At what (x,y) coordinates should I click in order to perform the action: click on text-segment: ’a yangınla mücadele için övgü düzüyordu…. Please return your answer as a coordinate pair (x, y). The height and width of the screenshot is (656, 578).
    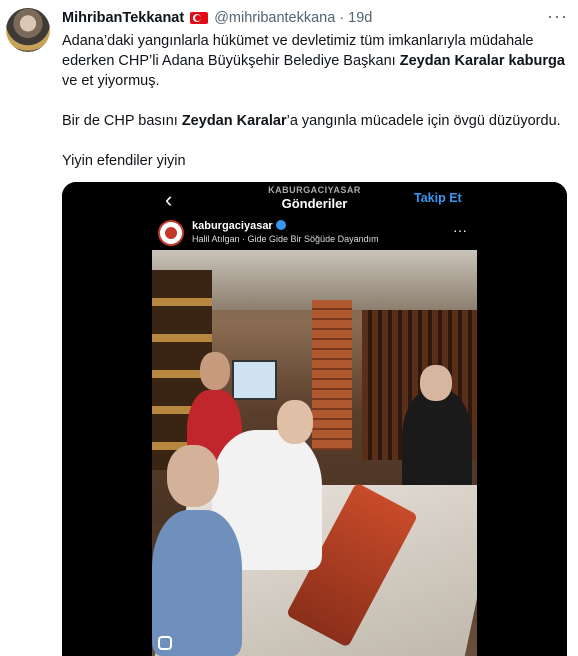
    Looking at the image, I should click on (423, 121).